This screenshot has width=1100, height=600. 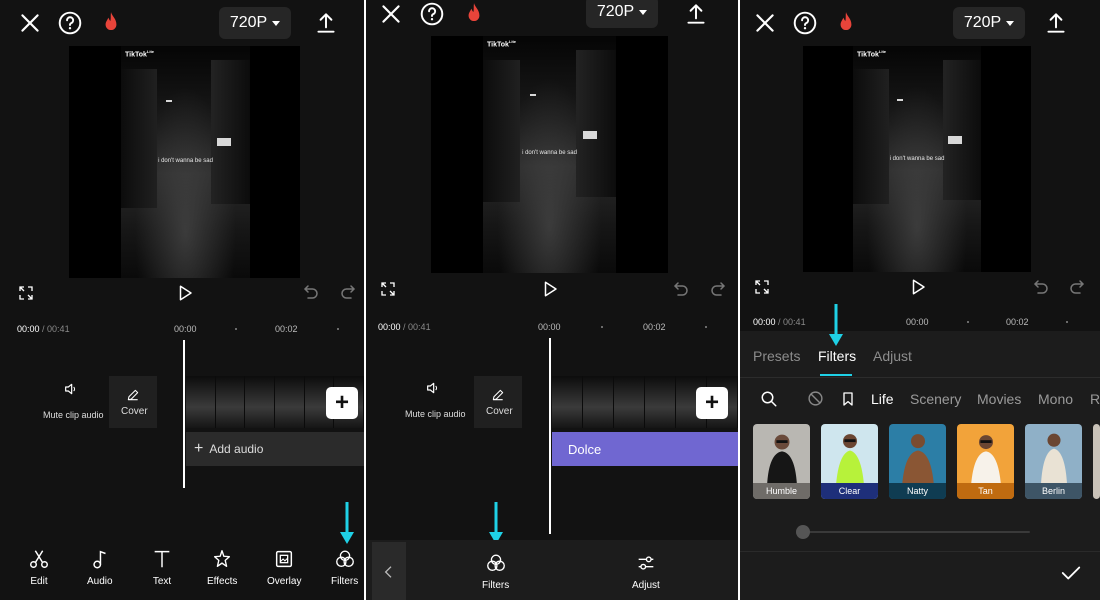 What do you see at coordinates (1055, 399) in the screenshot?
I see `category-mono: Mono` at bounding box center [1055, 399].